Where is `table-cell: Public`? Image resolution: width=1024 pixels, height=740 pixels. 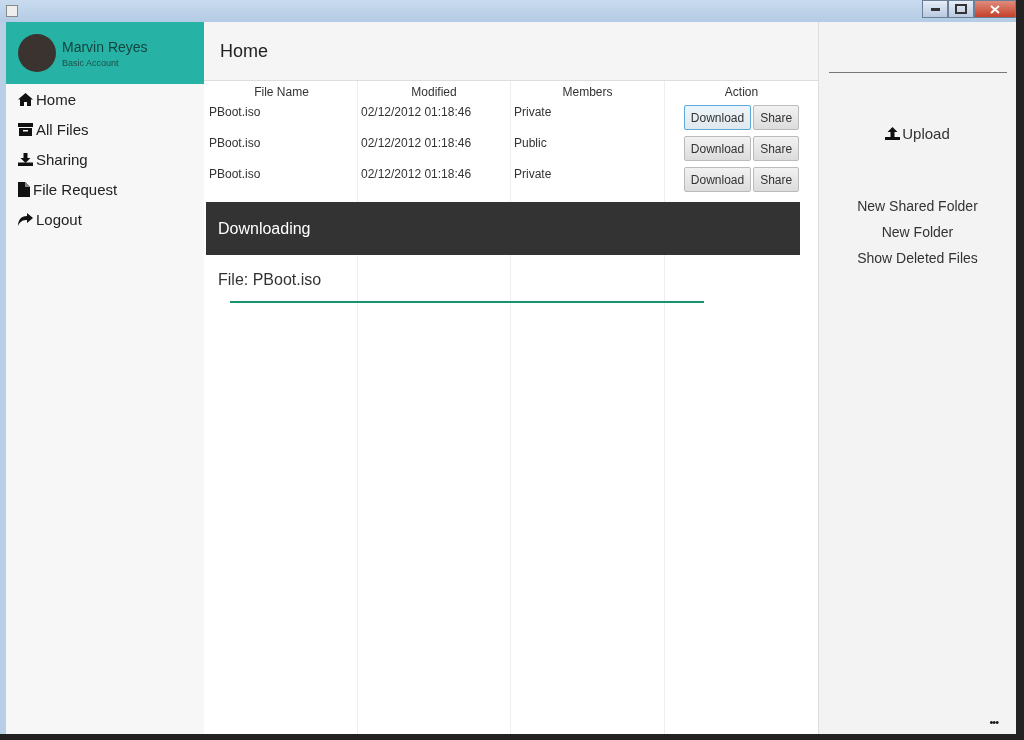
table-cell: Public is located at coordinates (530, 143).